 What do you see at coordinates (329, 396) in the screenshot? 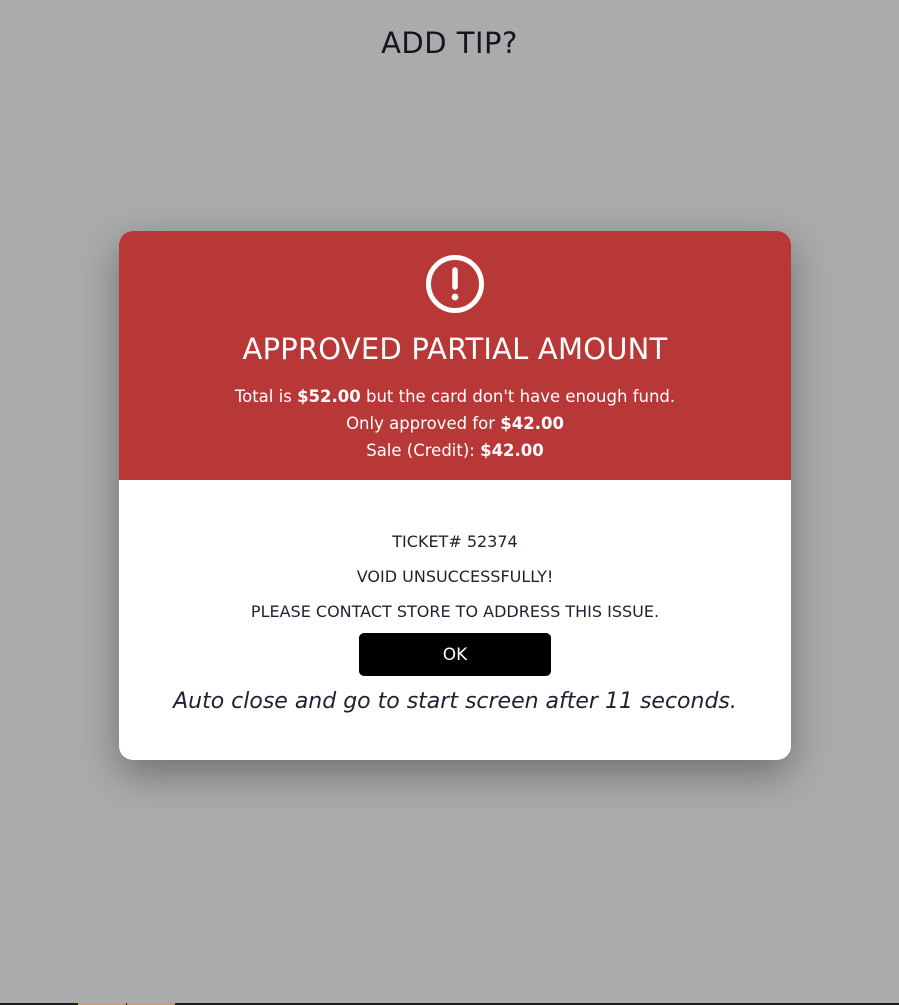
I see `total-amount: $52.00` at bounding box center [329, 396].